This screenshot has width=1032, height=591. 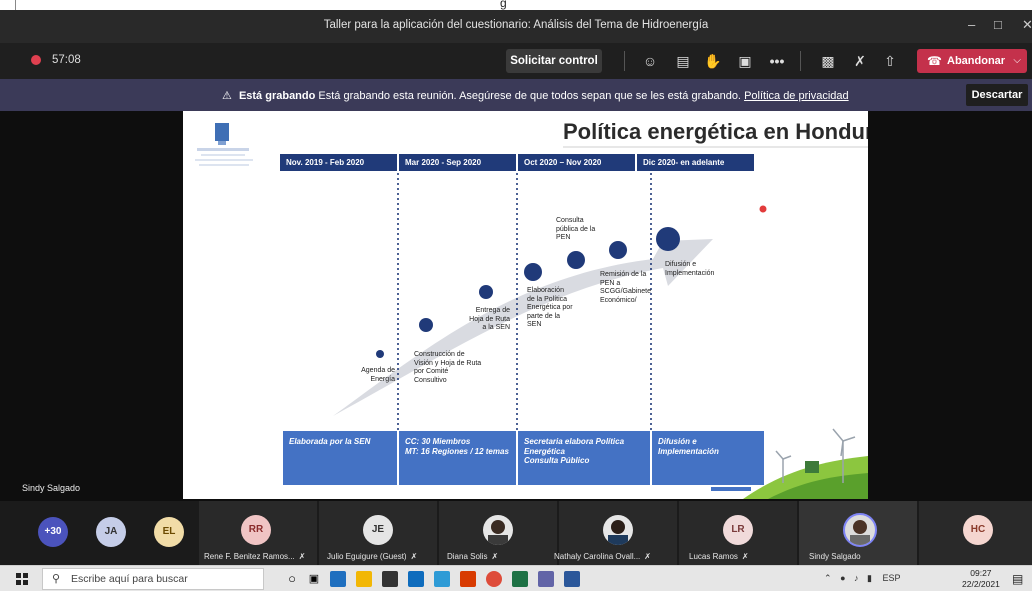 What do you see at coordinates (468, 579) in the screenshot?
I see `office-icon` at bounding box center [468, 579].